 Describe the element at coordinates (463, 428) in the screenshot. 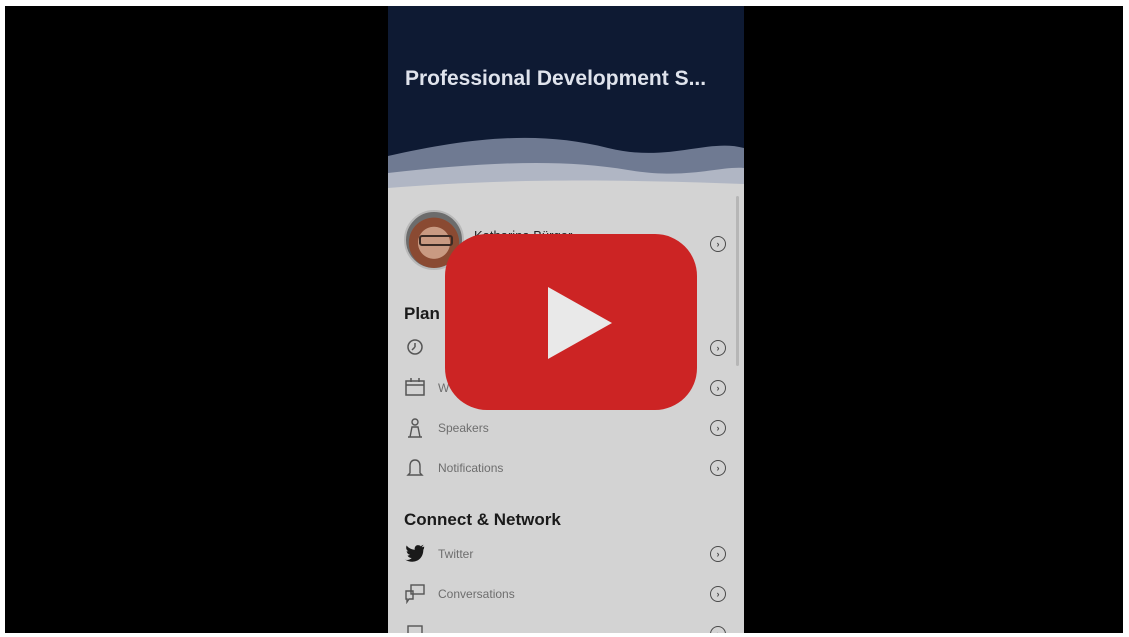

I see `menu-label: Speakers` at that location.